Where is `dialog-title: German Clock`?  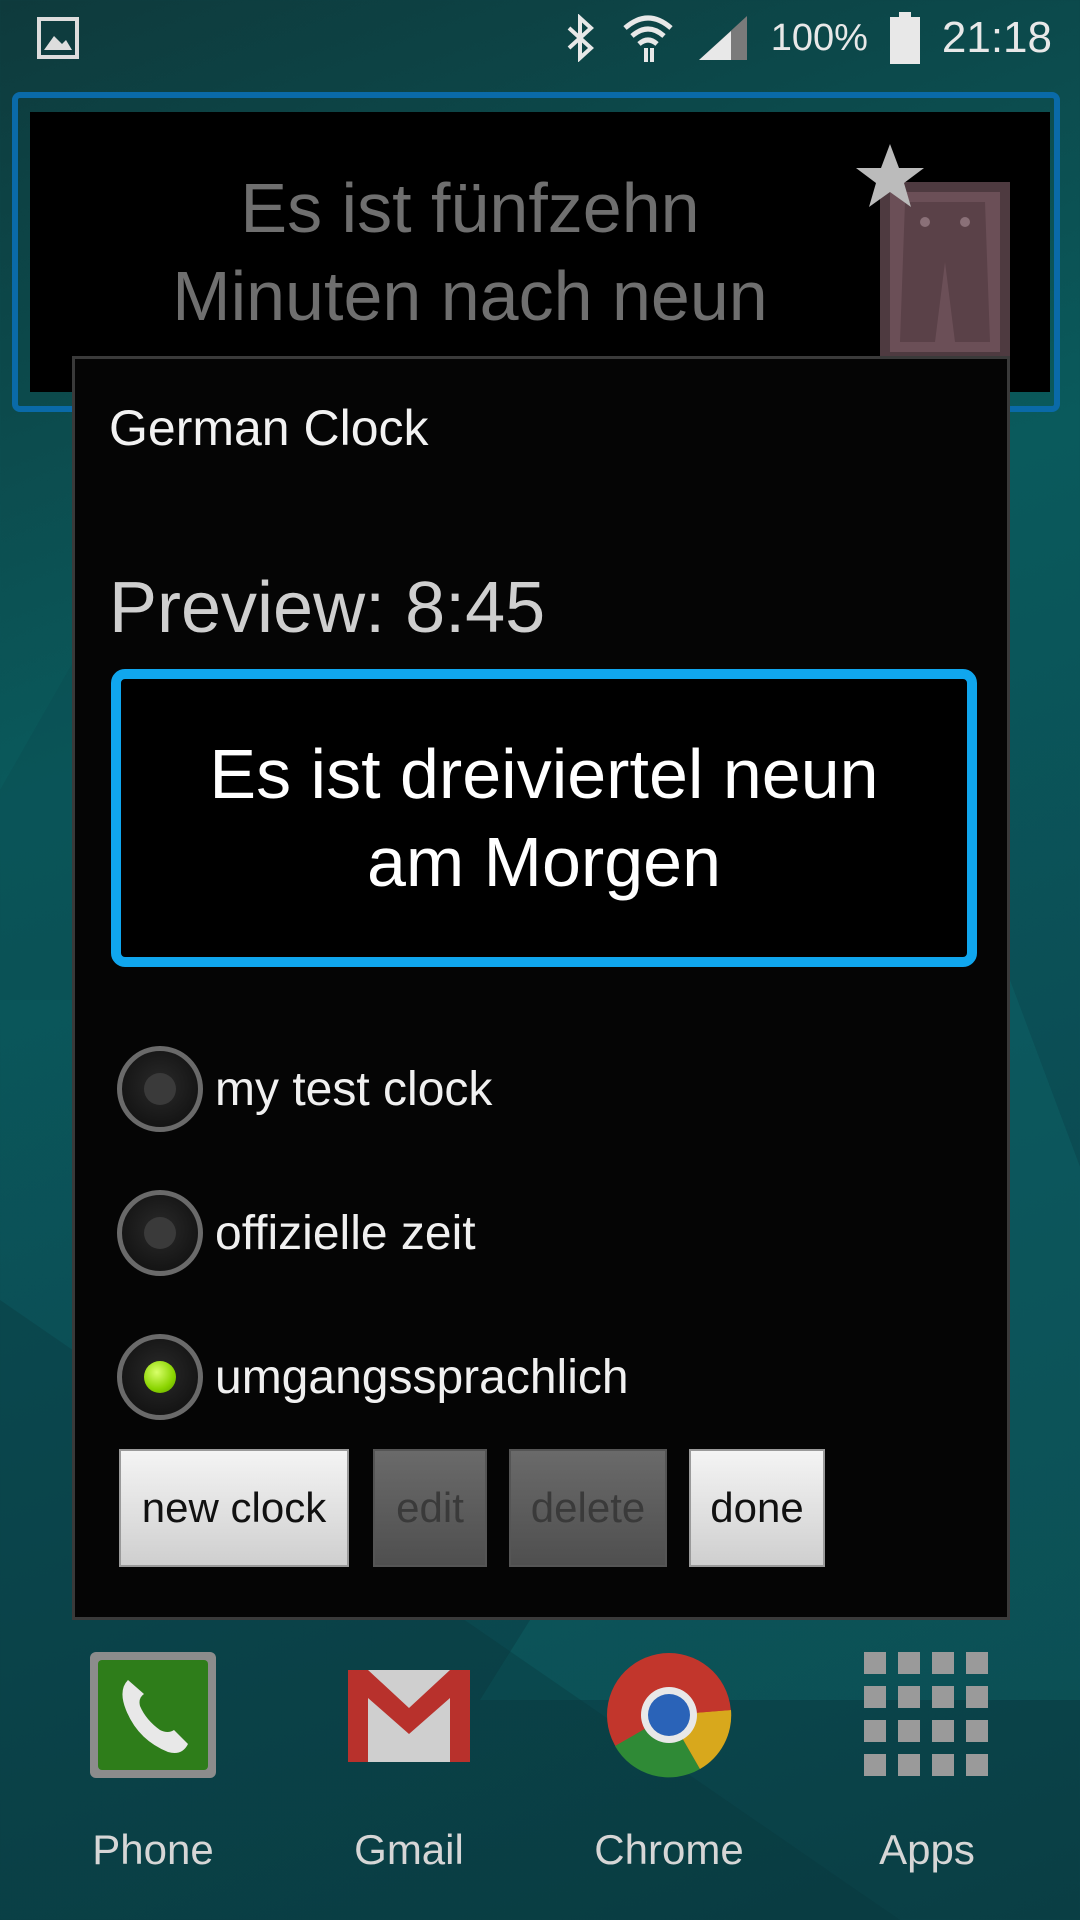
dialog-title: German Clock is located at coordinates (269, 428).